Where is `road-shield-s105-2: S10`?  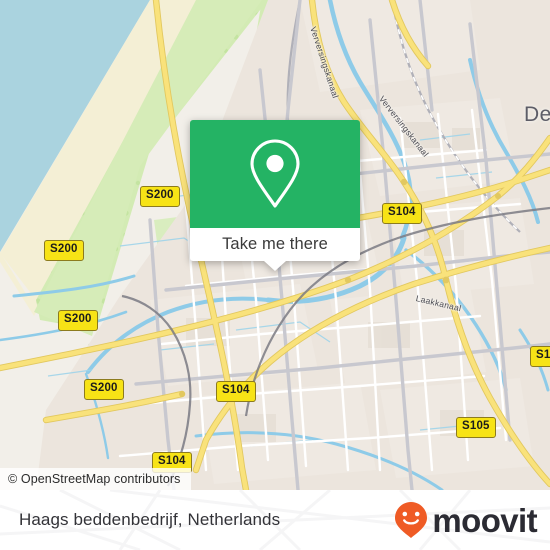 road-shield-s105-2: S10 is located at coordinates (540, 356).